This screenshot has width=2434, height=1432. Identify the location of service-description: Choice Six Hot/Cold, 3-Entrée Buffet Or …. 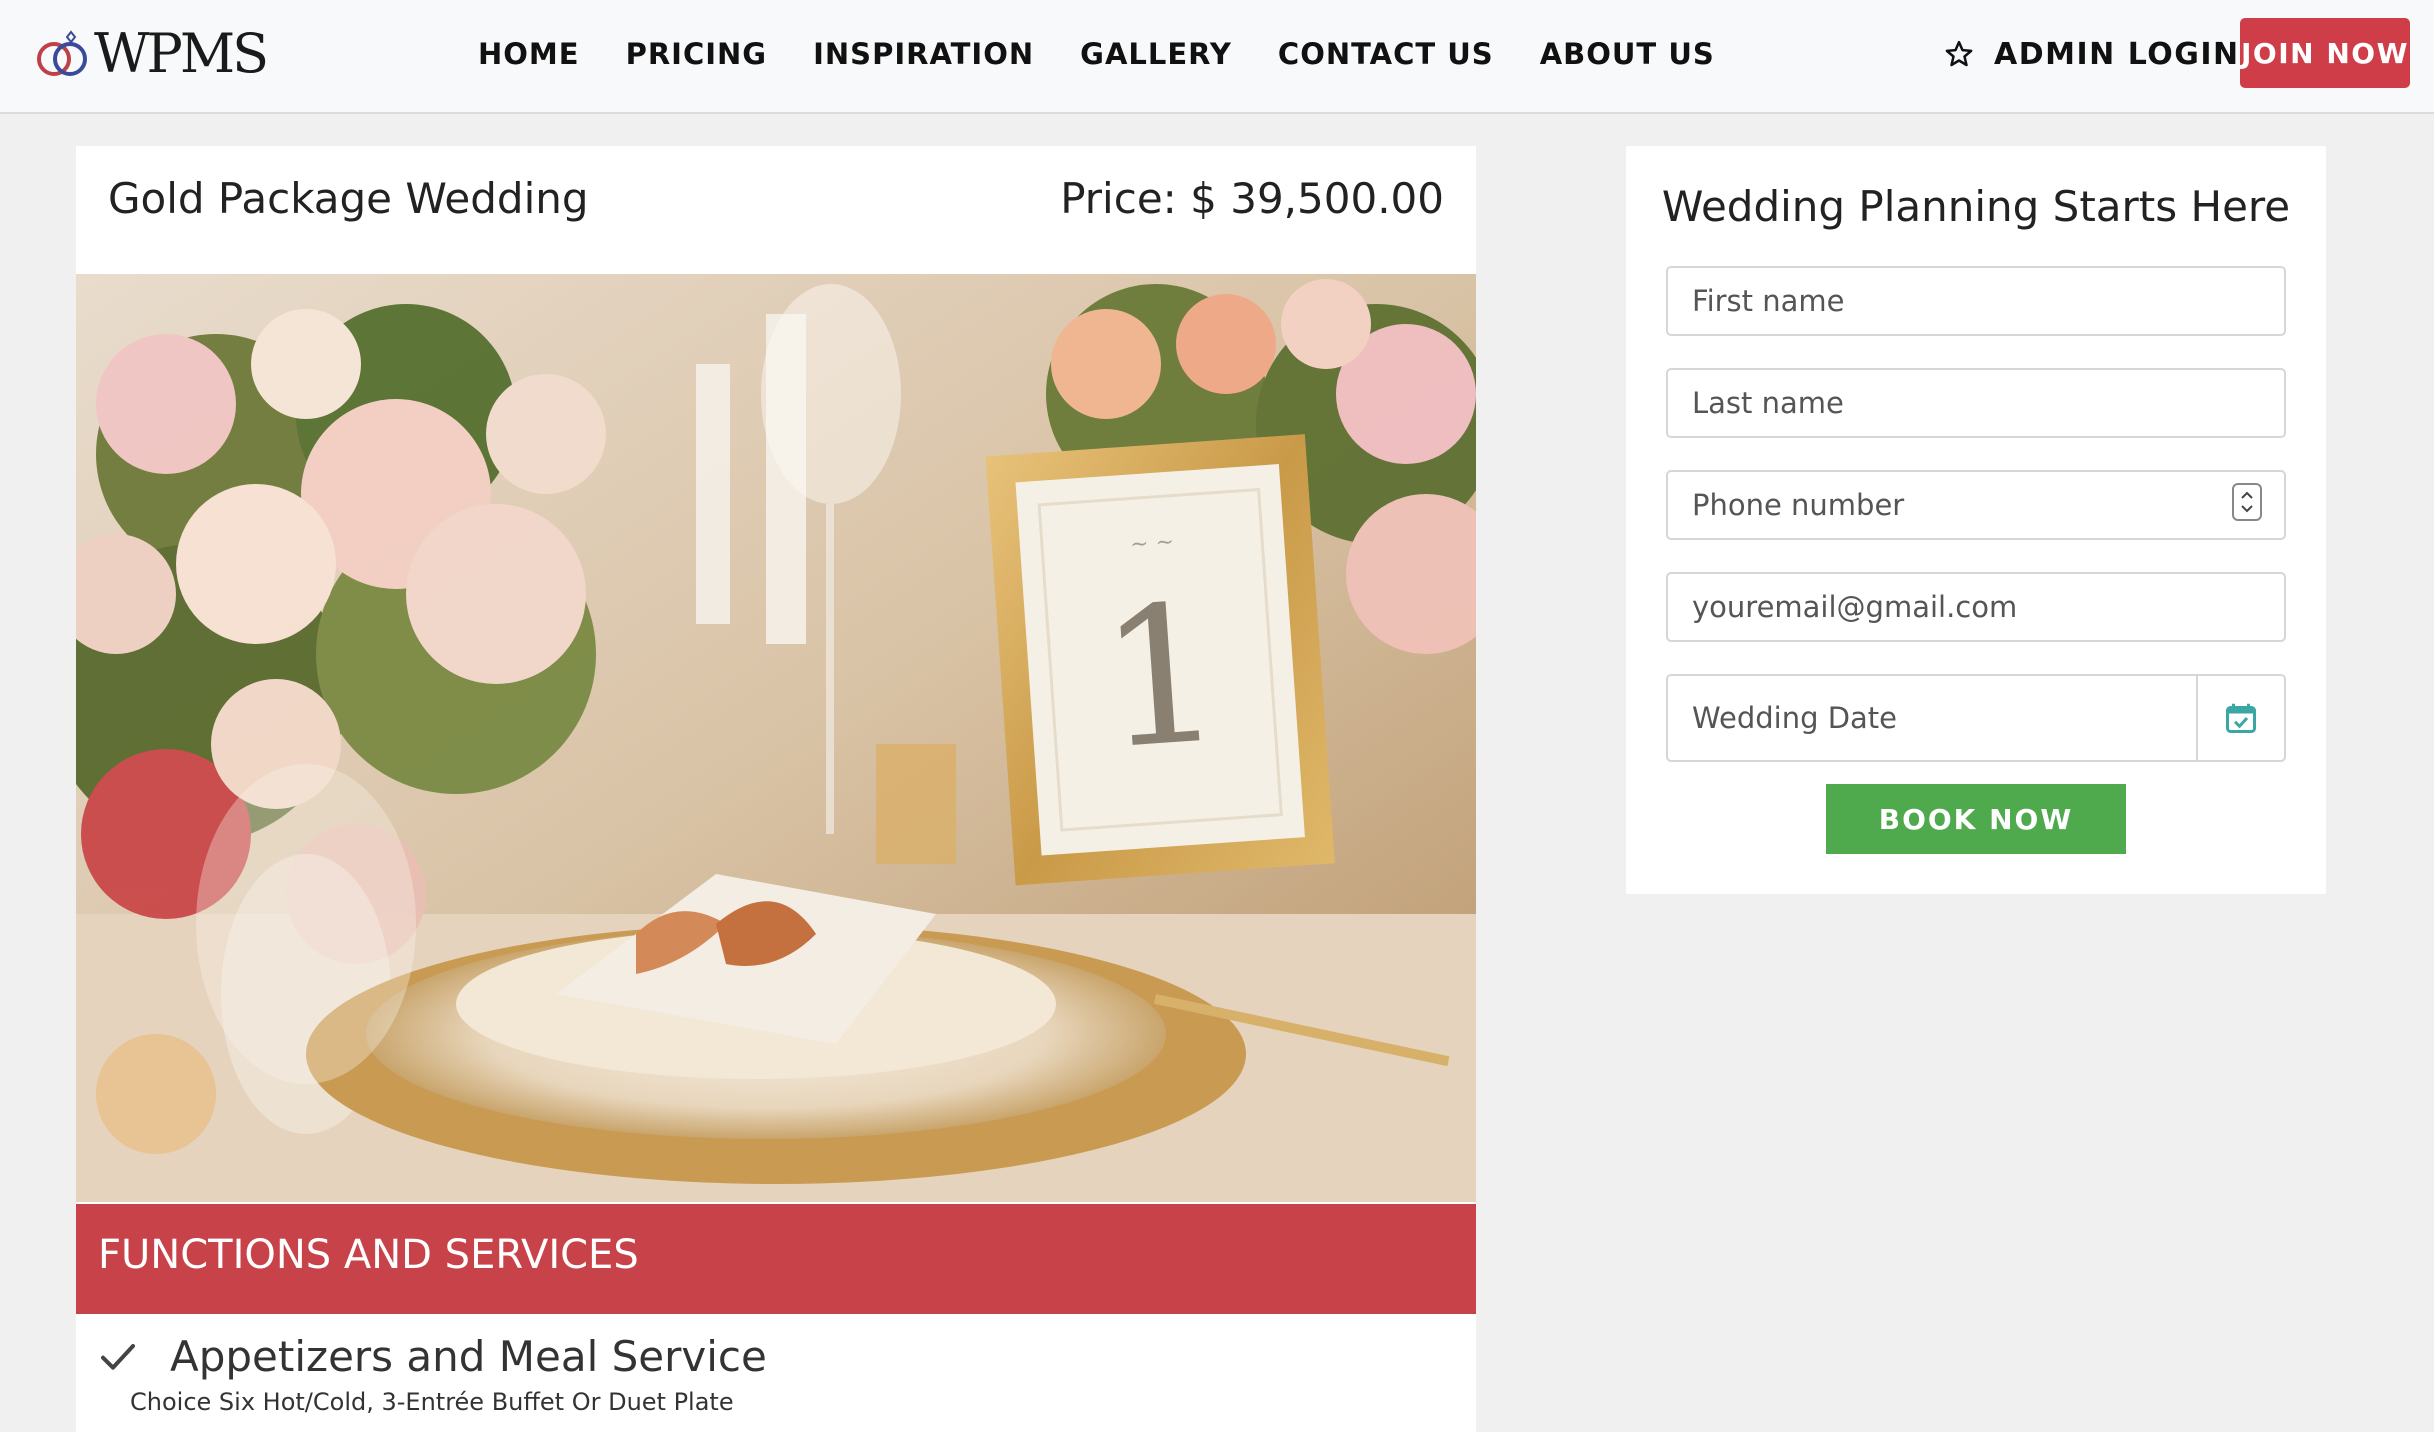
(432, 1402).